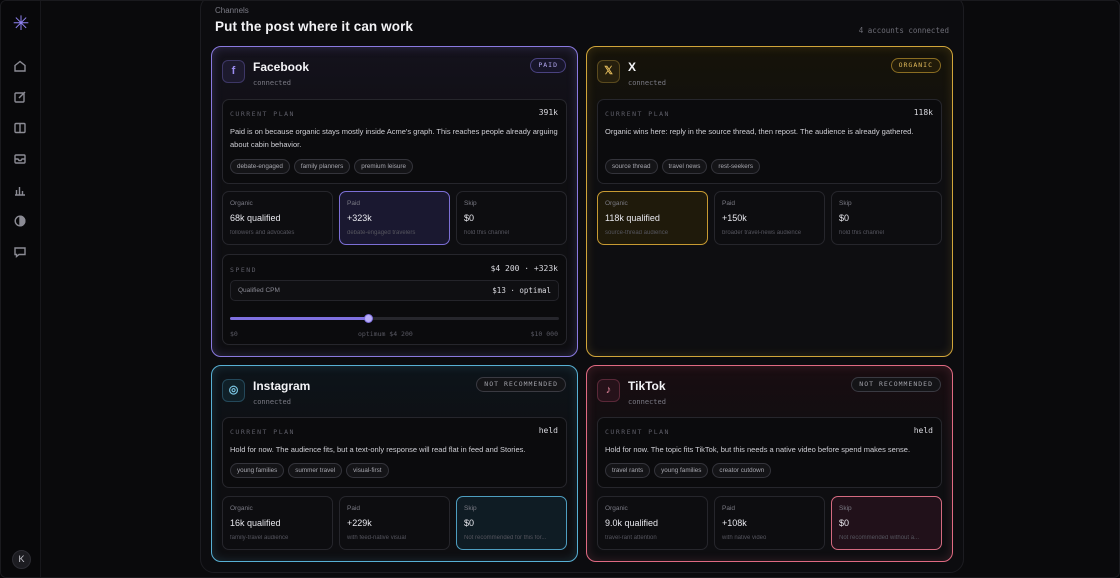  I want to click on spend-slider, so click(394, 318).